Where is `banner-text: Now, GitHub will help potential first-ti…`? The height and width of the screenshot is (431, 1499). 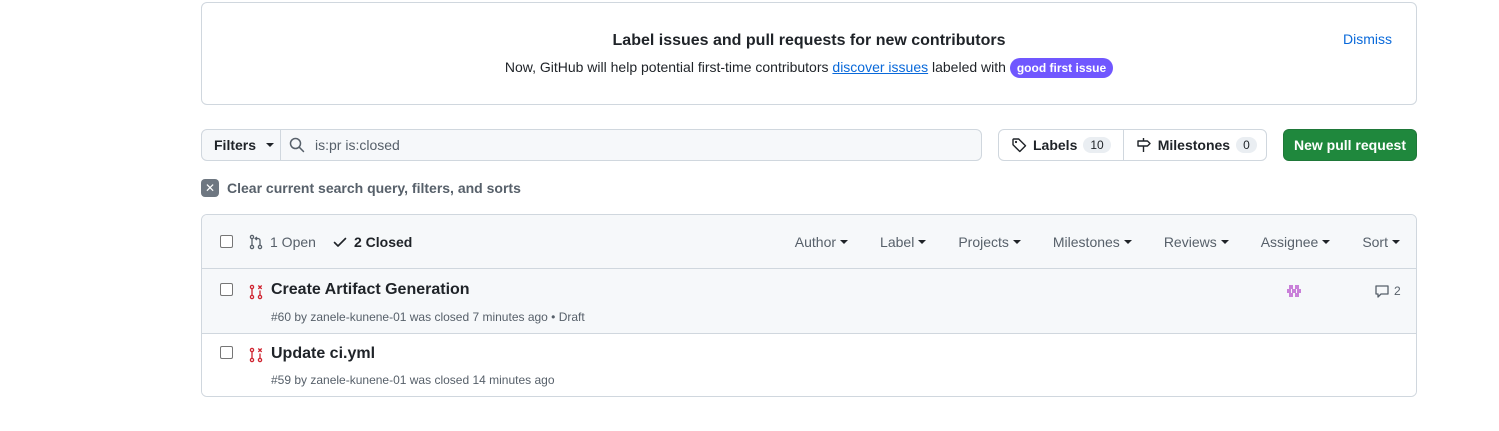 banner-text: Now, GitHub will help potential first-ti… is located at coordinates (809, 68).